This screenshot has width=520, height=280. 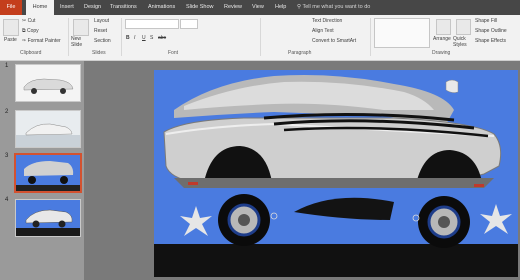 I want to click on bold-button: B, so click(x=128, y=38).